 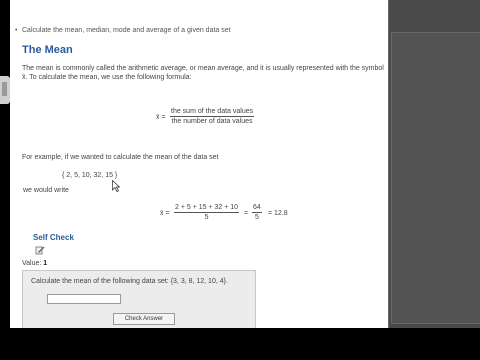 I want to click on formula-lhs: x̄ =, so click(x=161, y=117).